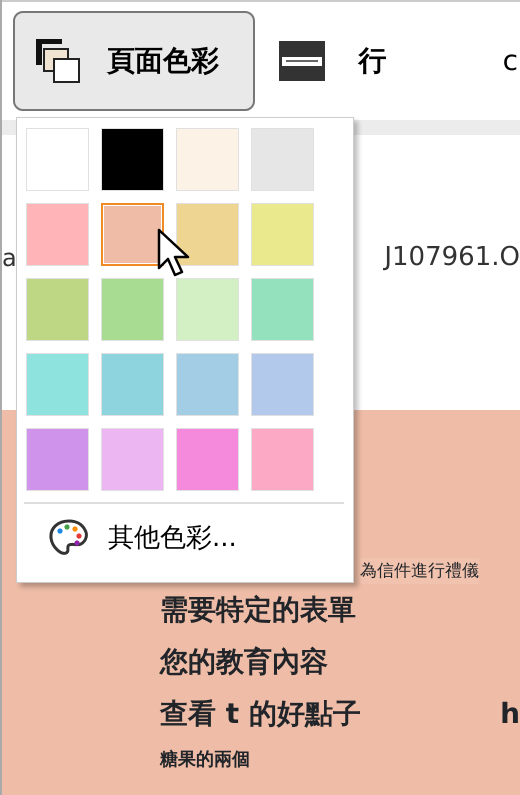  I want to click on body-text: 糖果的兩個, so click(205, 760).